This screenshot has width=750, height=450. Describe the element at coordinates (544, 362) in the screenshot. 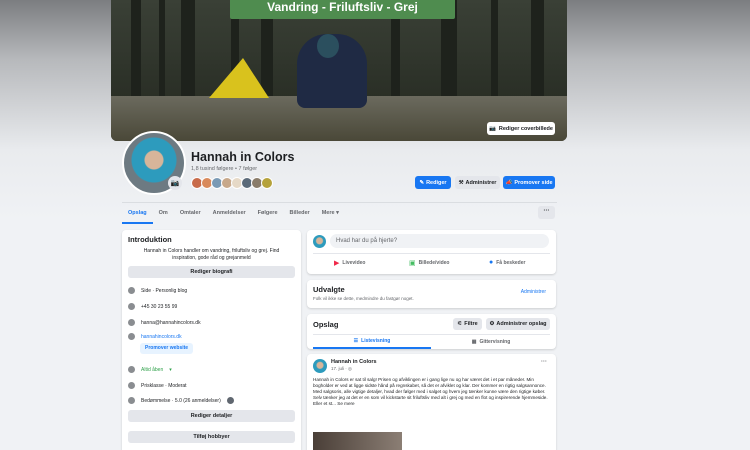

I see `post-options-button: ···` at that location.